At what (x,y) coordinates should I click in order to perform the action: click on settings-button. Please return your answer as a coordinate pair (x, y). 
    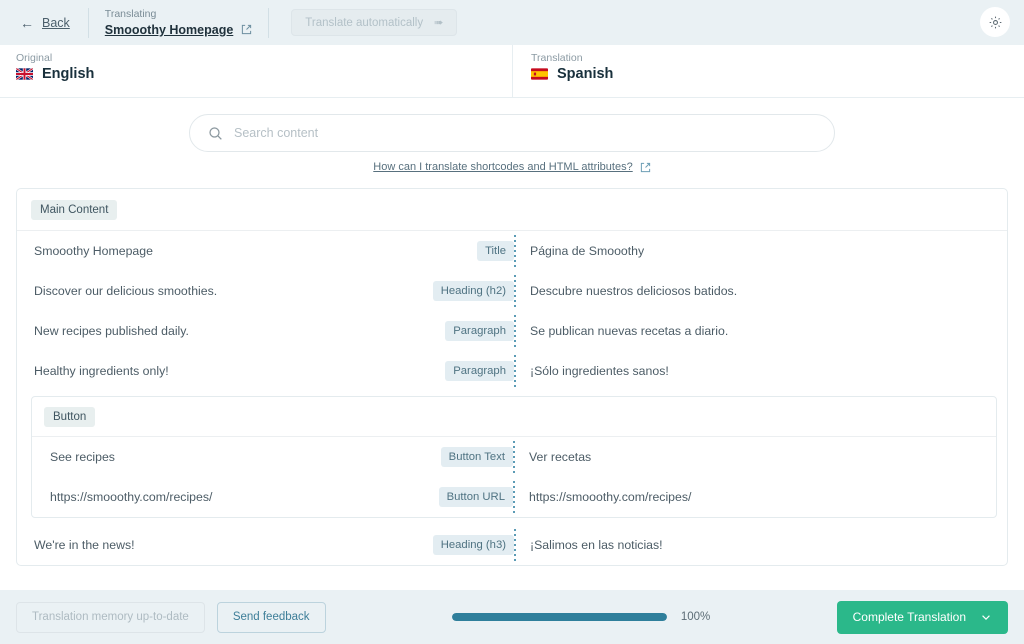
    Looking at the image, I should click on (995, 22).